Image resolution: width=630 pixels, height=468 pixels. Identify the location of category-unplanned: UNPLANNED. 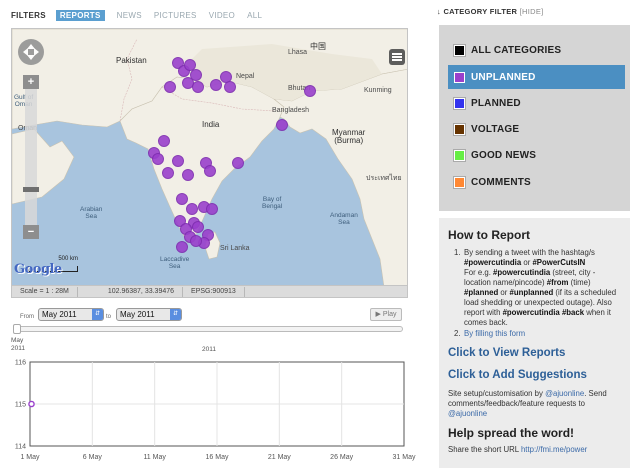
(536, 77).